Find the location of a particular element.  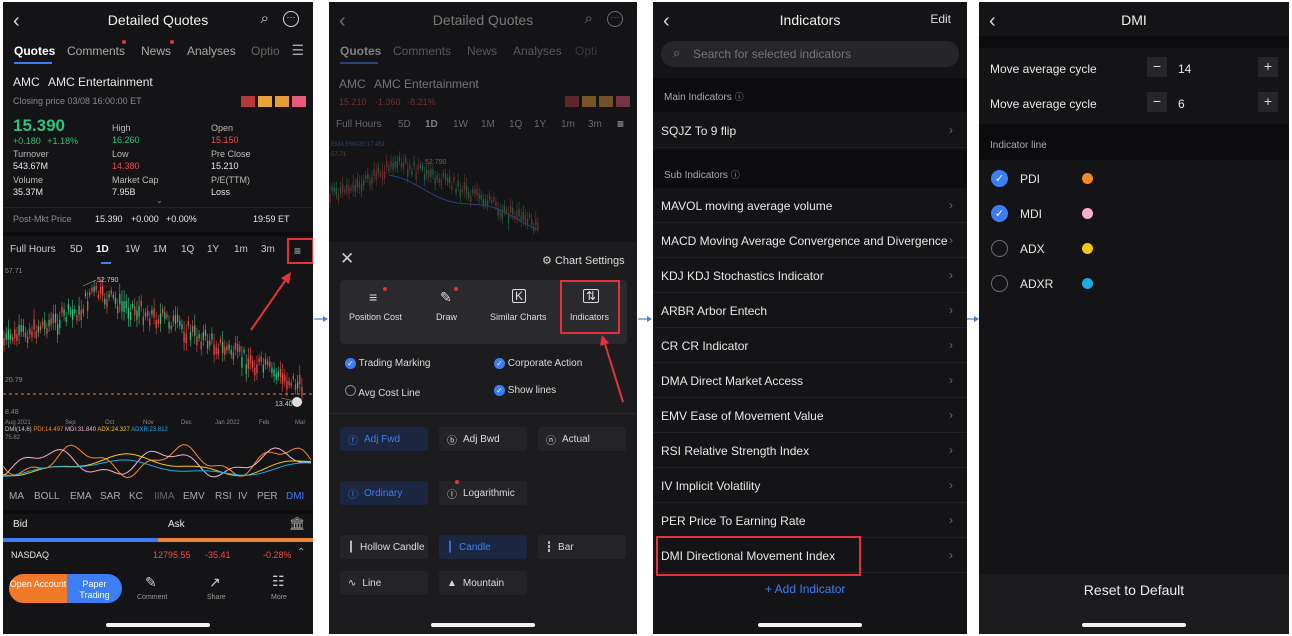

reset-button: Reset to Default is located at coordinates (1134, 590).